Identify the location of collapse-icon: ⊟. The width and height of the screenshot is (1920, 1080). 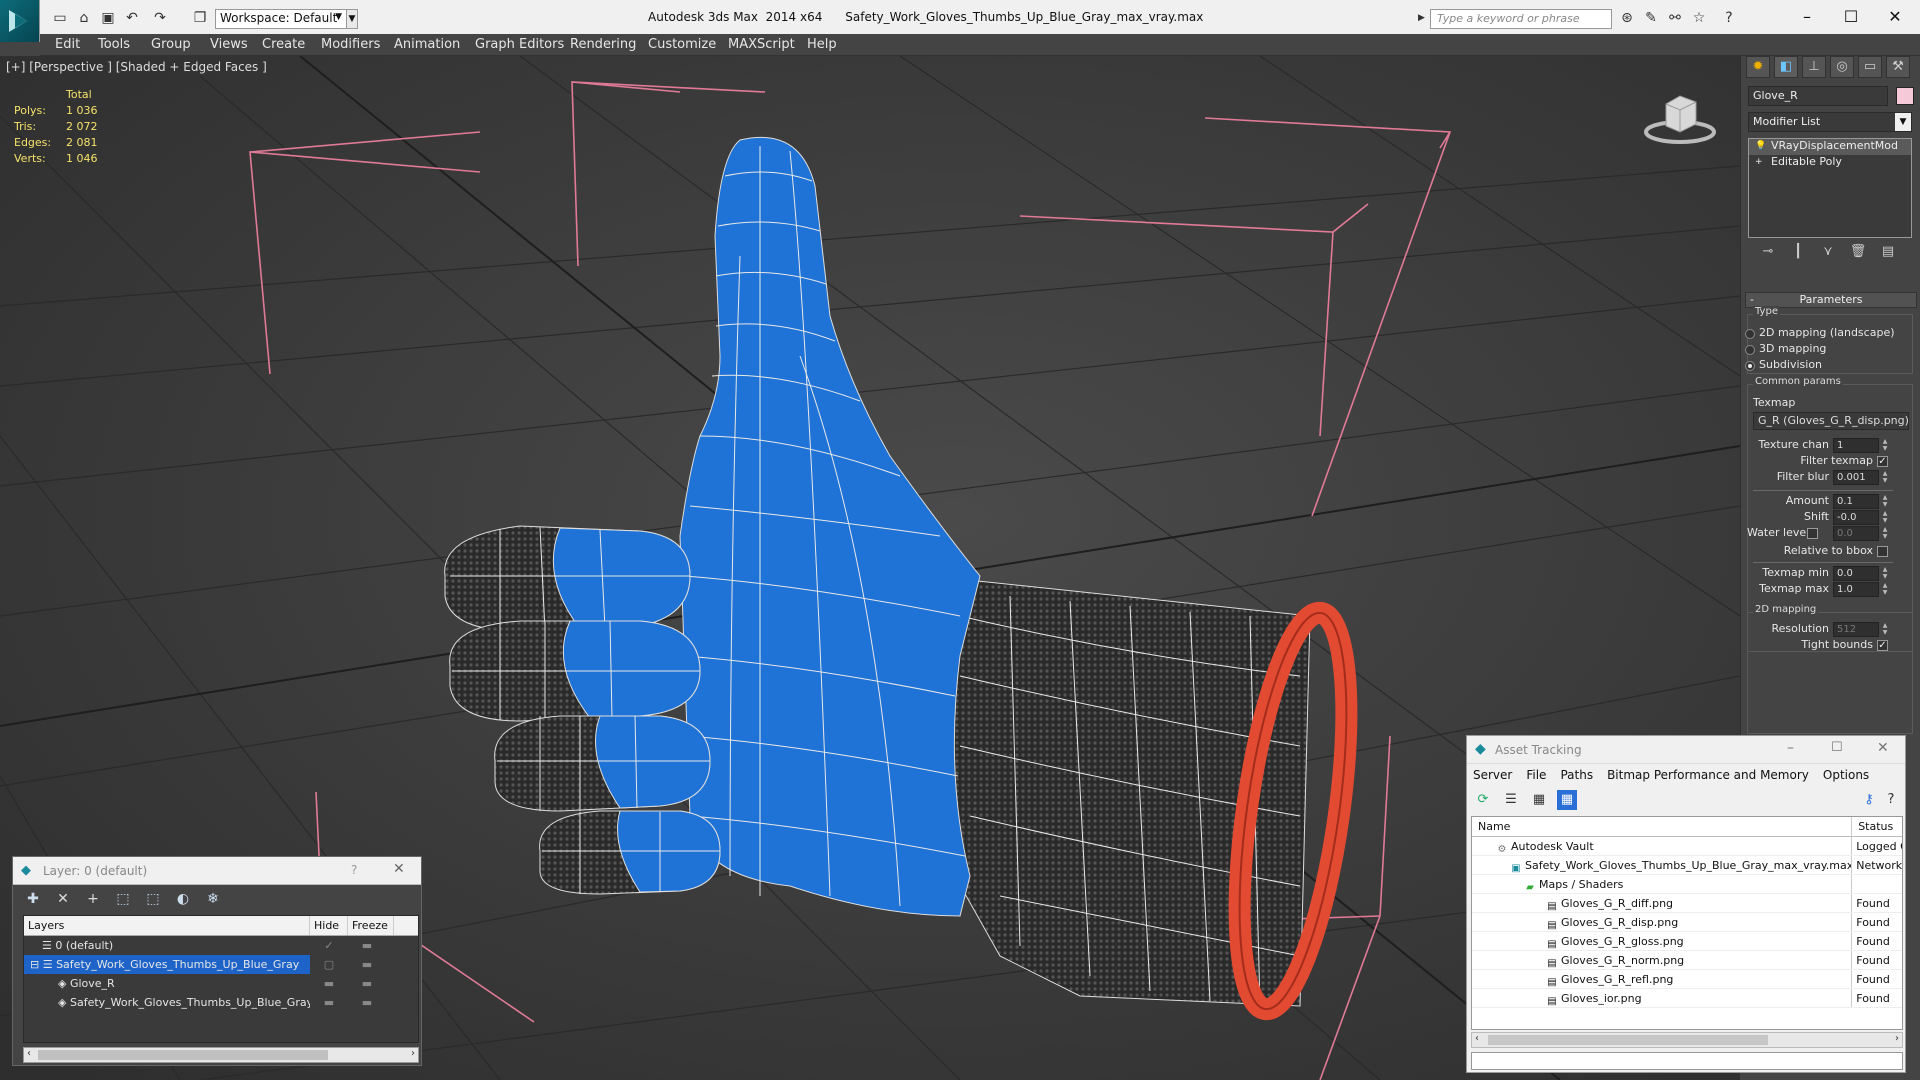
(36, 964).